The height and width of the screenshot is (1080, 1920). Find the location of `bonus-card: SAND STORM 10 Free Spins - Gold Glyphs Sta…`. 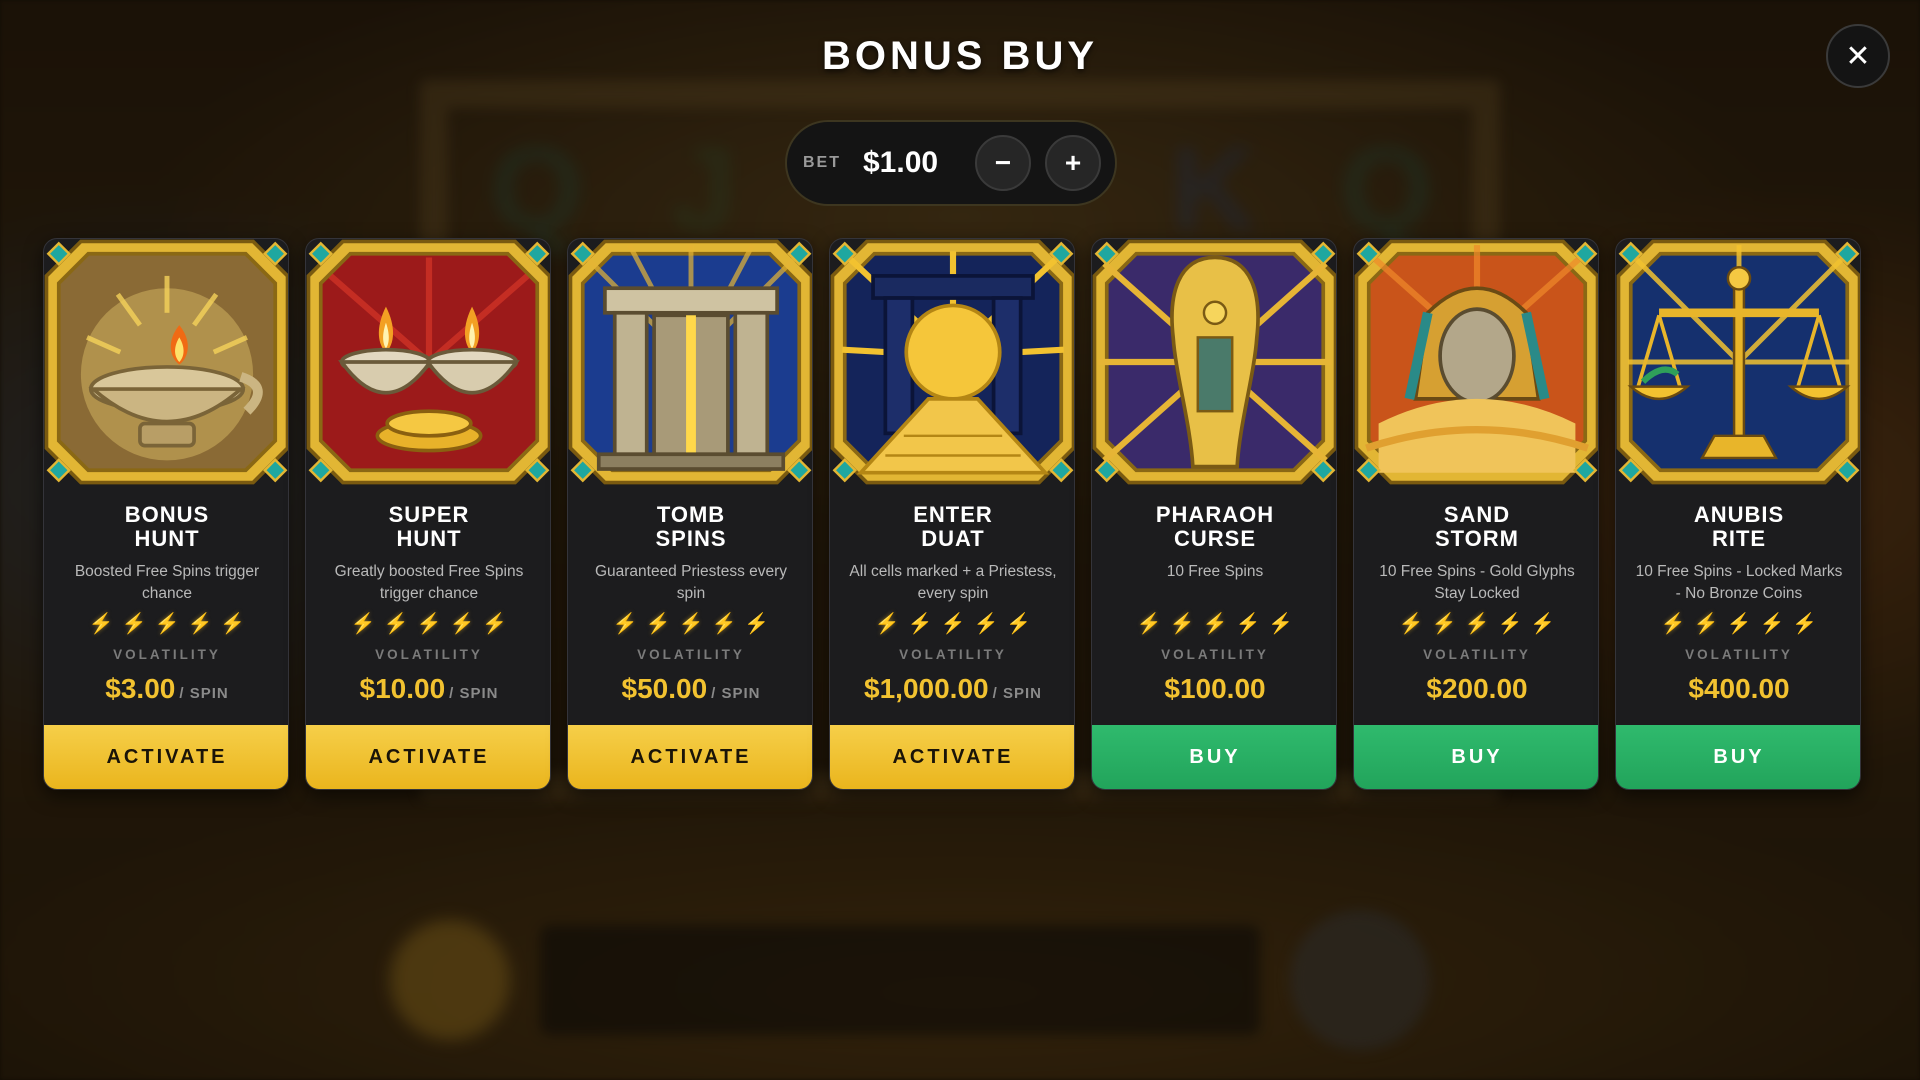

bonus-card: SAND STORM 10 Free Spins - Gold Glyphs Sta… is located at coordinates (1476, 514).